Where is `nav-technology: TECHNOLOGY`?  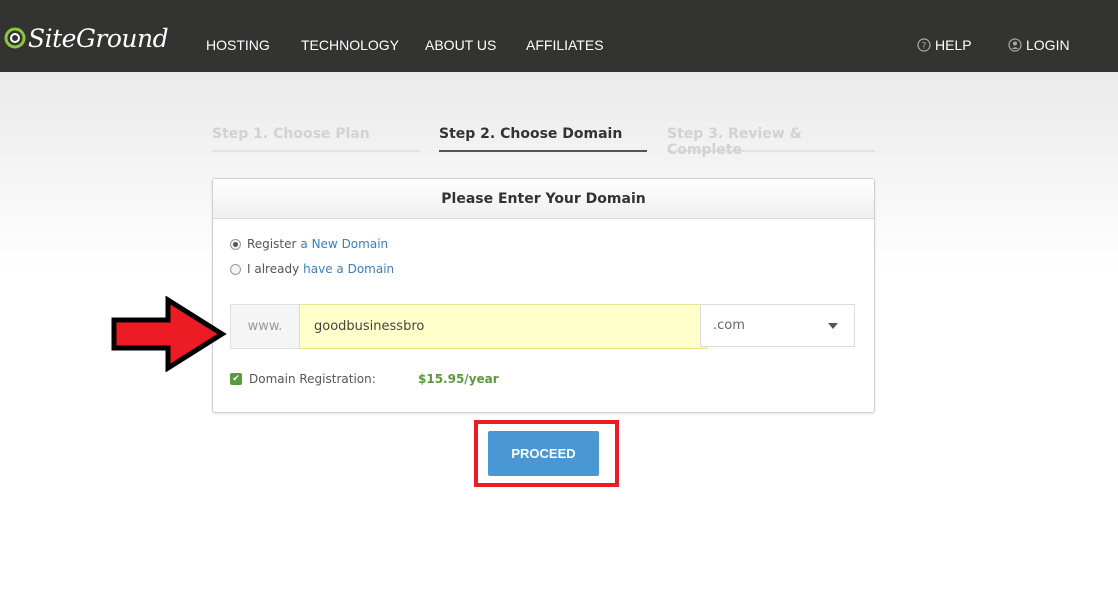 nav-technology: TECHNOLOGY is located at coordinates (350, 45).